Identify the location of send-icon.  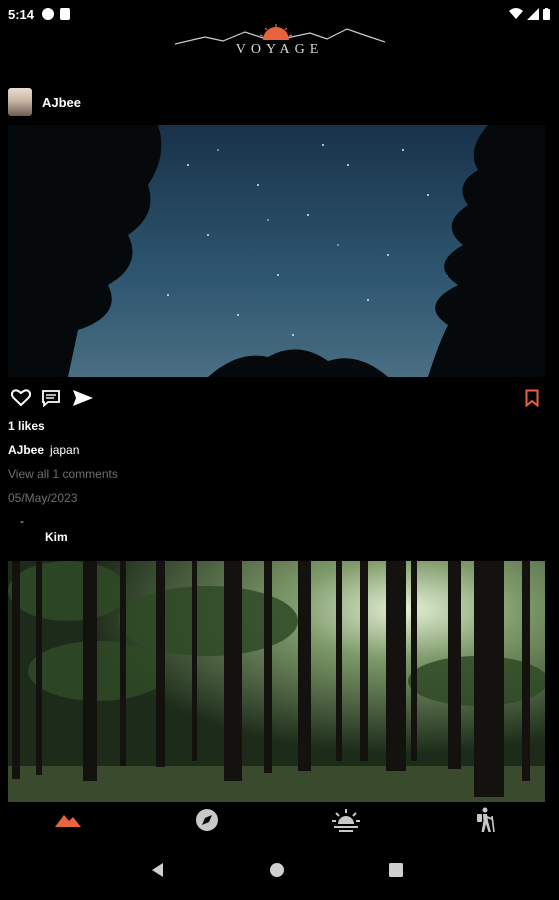
(83, 398).